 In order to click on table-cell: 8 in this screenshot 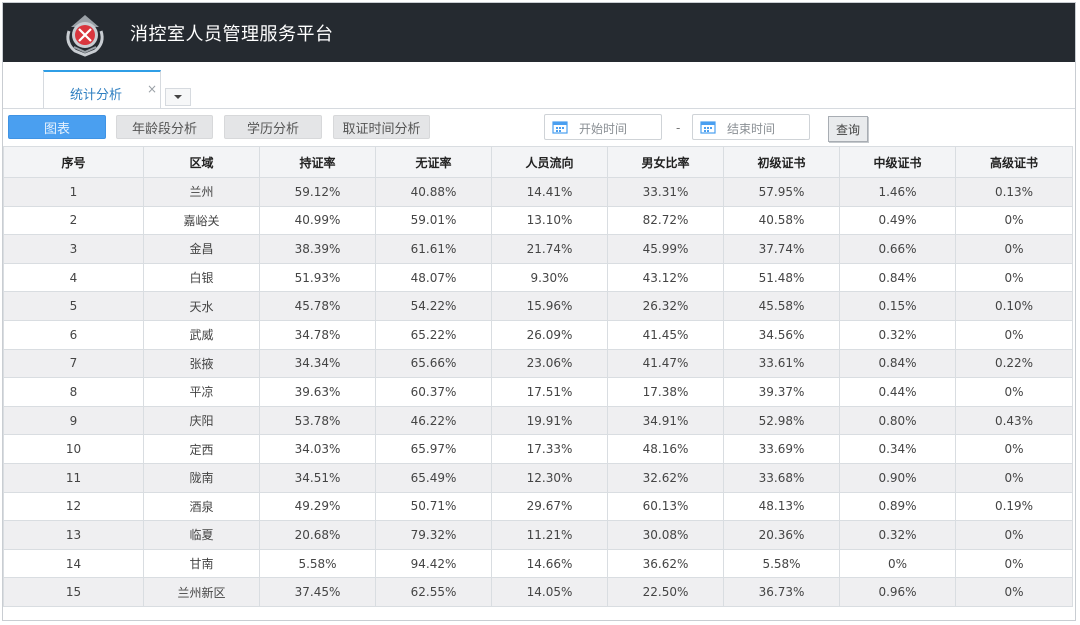, I will do `click(73, 392)`.